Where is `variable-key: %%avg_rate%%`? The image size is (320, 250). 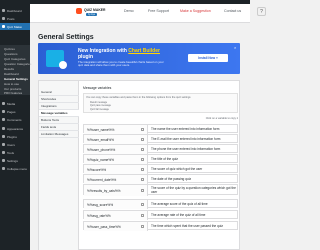
variable-key: %%avg_rate%% is located at coordinates (116, 215).